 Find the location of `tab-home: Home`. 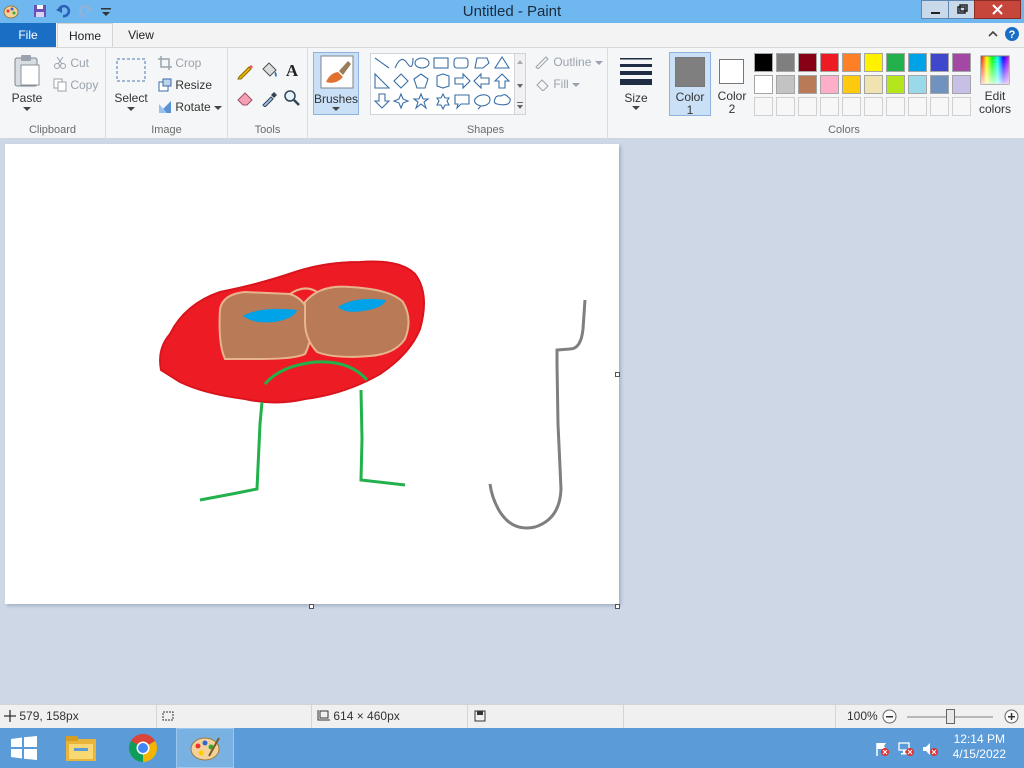

tab-home: Home is located at coordinates (85, 35).